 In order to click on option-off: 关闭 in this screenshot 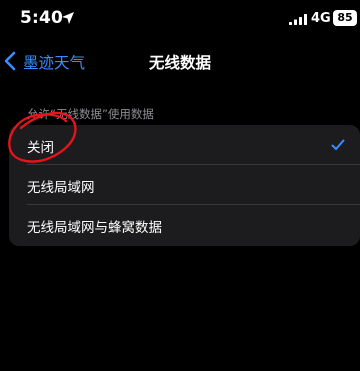, I will do `click(184, 145)`.